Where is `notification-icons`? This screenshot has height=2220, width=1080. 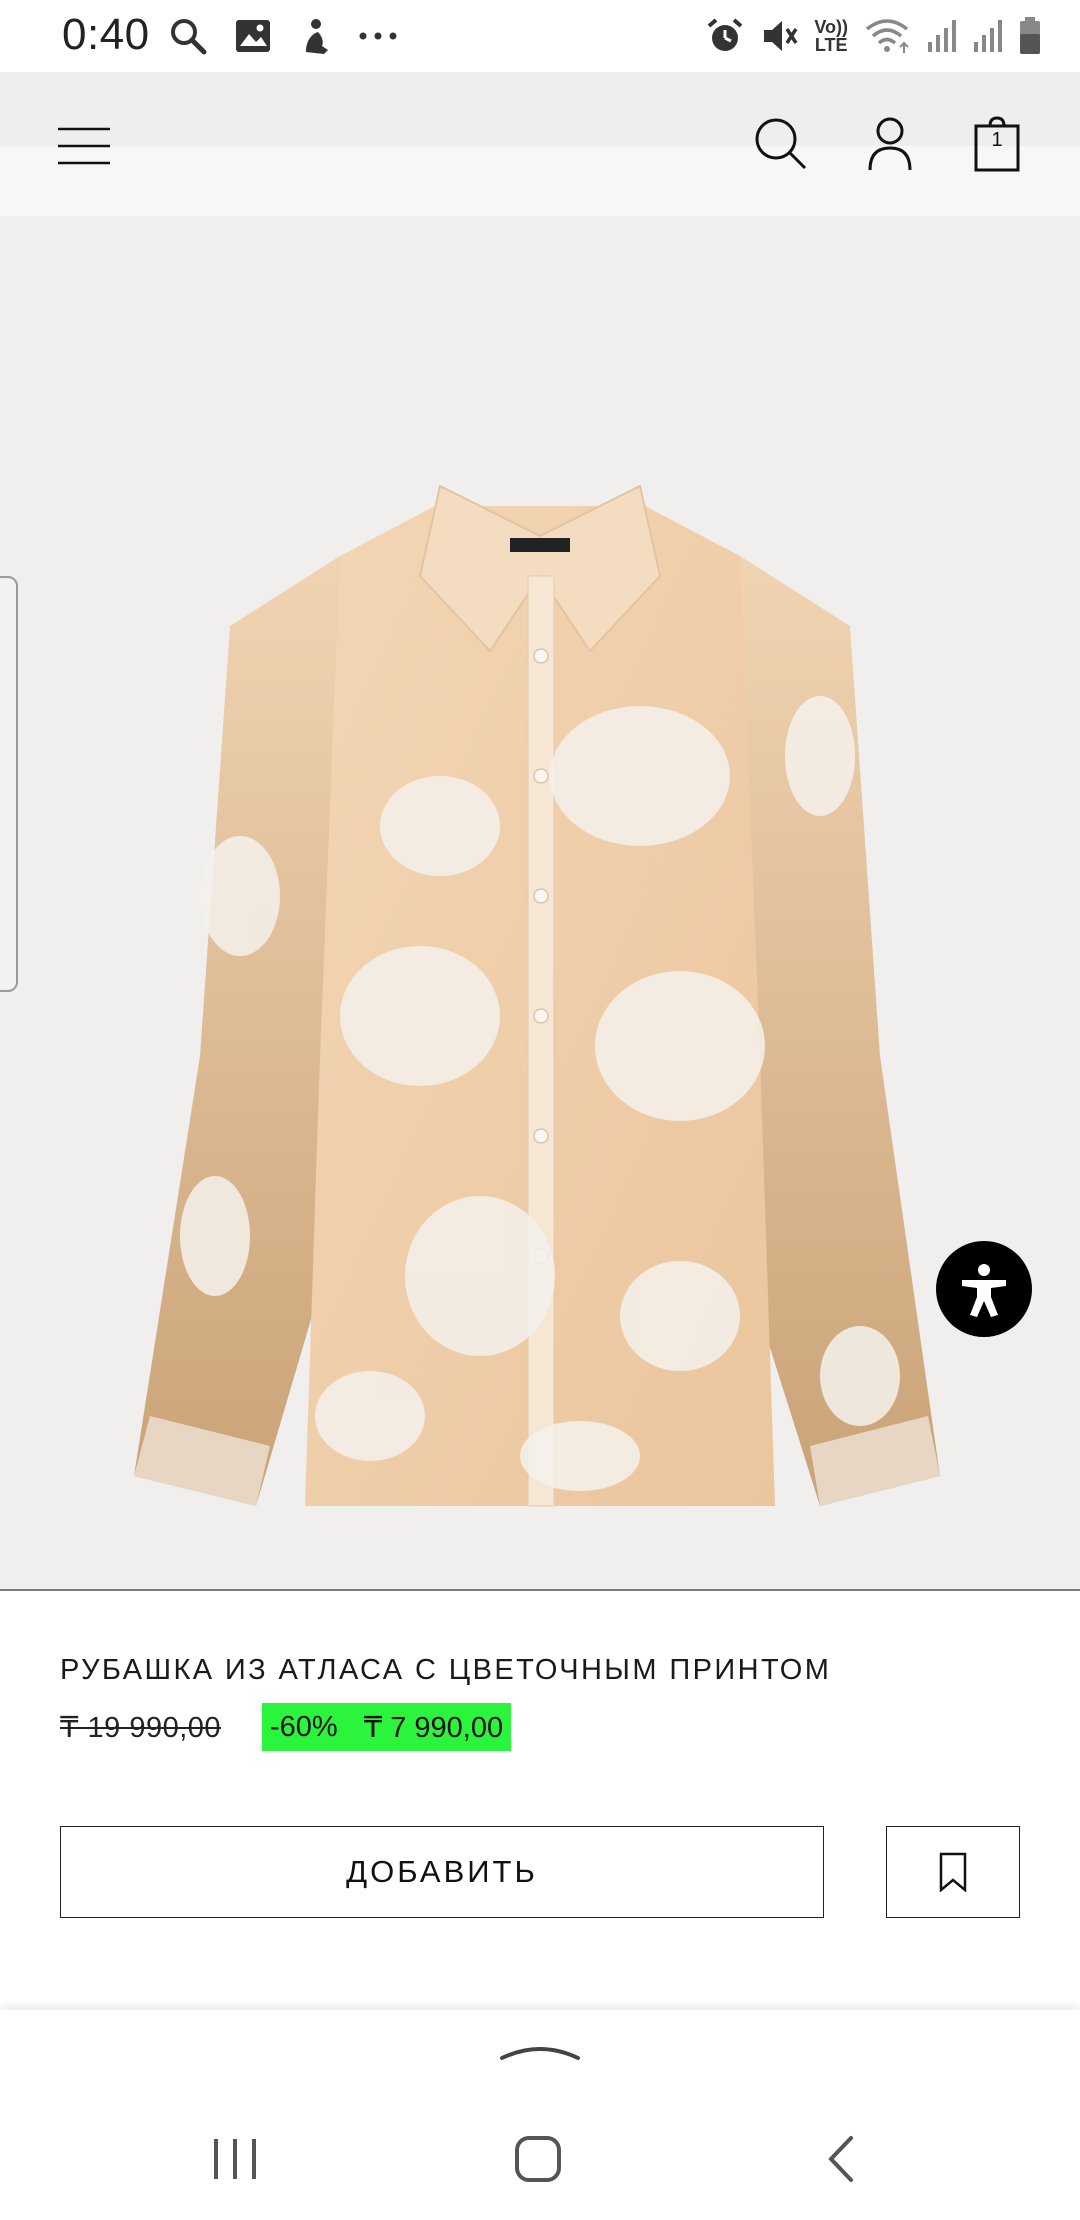
notification-icons is located at coordinates (283, 36).